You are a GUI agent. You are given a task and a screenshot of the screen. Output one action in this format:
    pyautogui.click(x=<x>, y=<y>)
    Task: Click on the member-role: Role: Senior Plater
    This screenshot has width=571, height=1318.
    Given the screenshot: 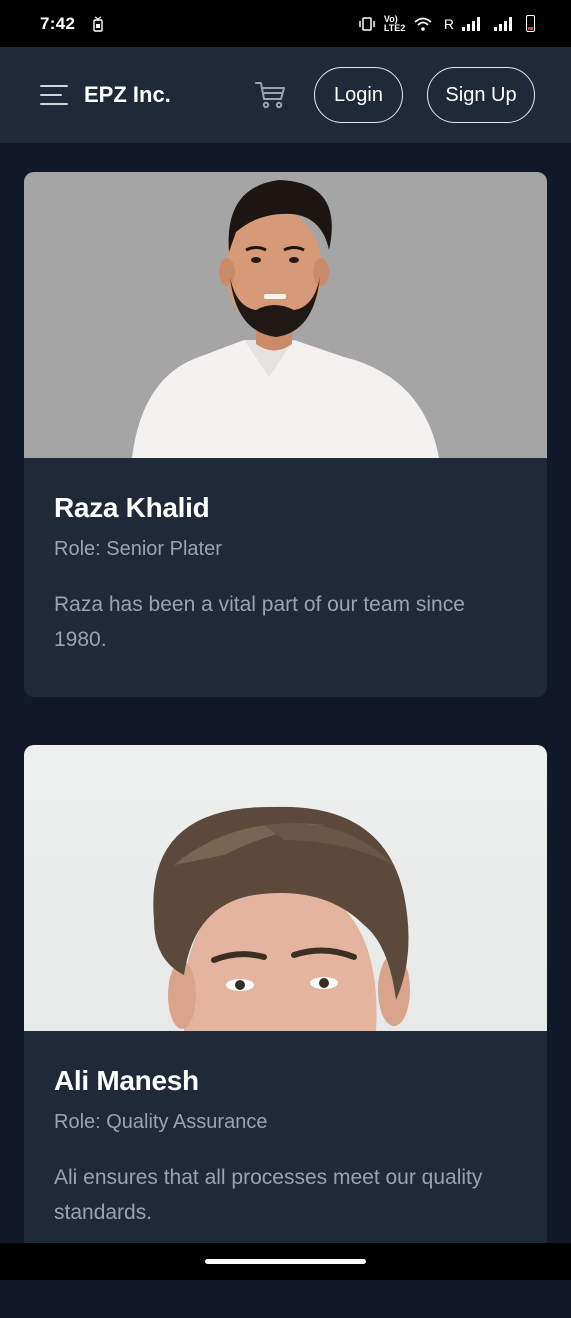 What is the action you would take?
    pyautogui.click(x=138, y=549)
    